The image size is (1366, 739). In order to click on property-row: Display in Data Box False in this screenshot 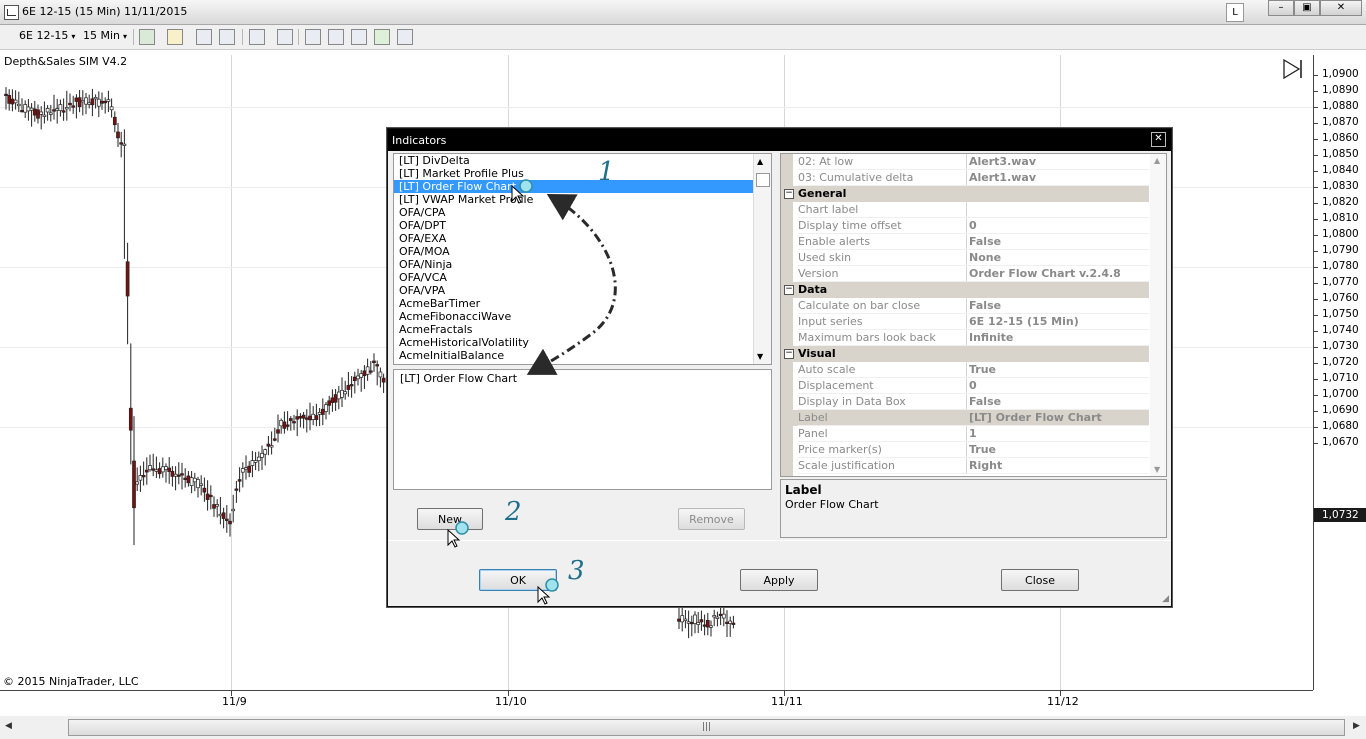, I will do `click(965, 402)`.